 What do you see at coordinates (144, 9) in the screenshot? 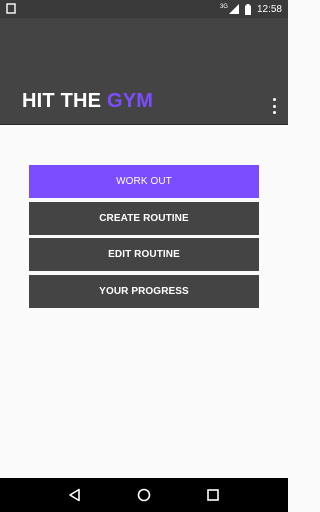
I see `status-bar: 3G 12:58` at bounding box center [144, 9].